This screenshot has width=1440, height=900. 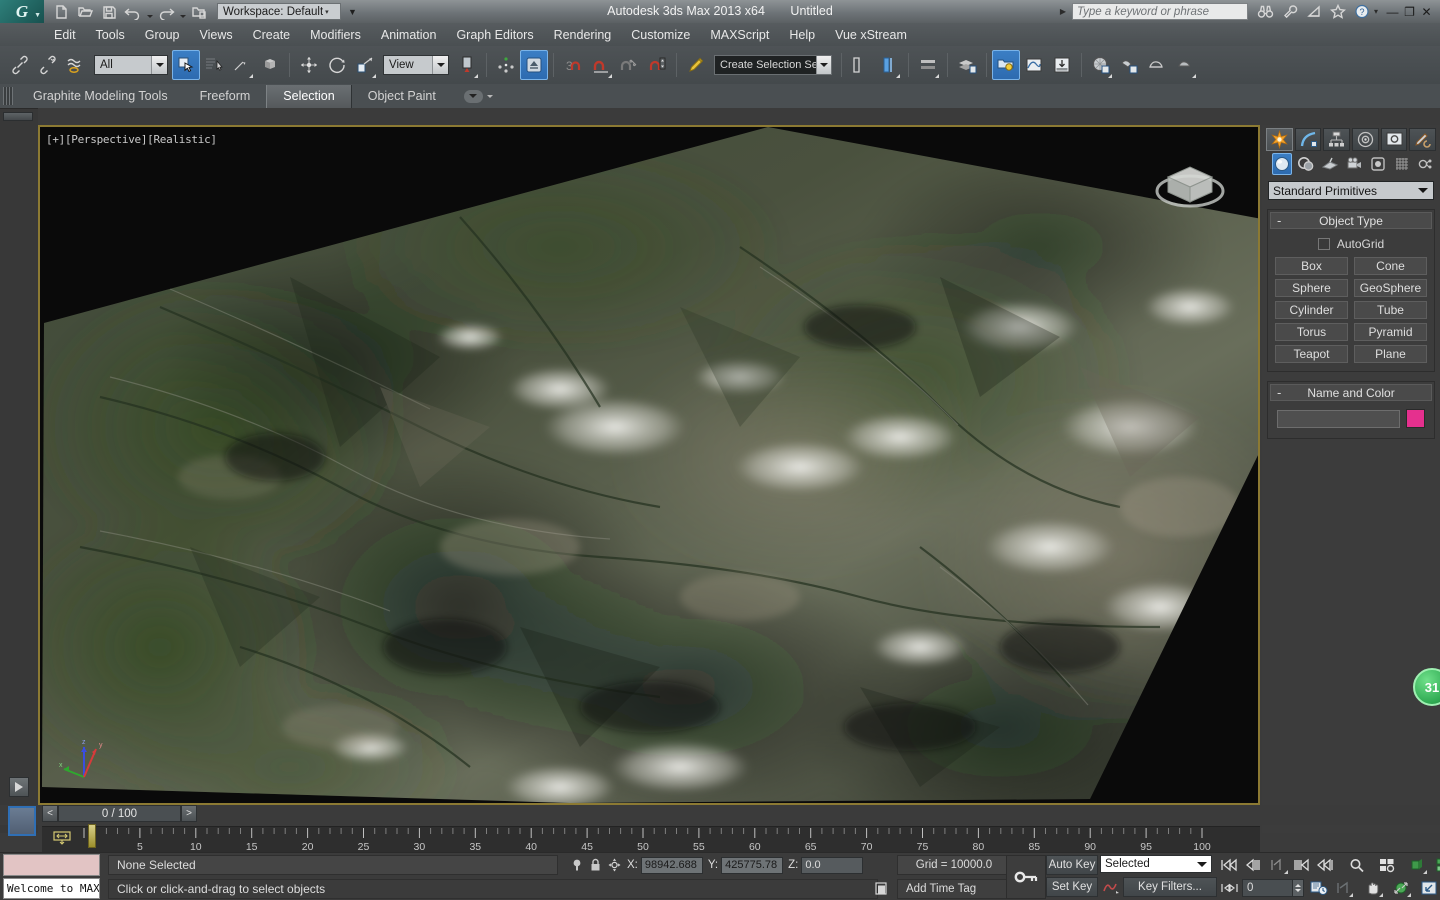 I want to click on zoom-extents-all-icon, so click(x=1436, y=865).